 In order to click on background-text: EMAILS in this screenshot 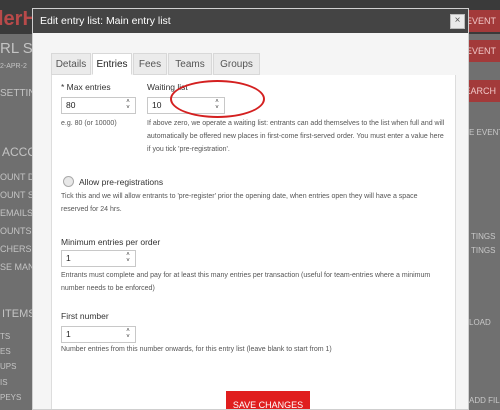, I will do `click(17, 213)`.